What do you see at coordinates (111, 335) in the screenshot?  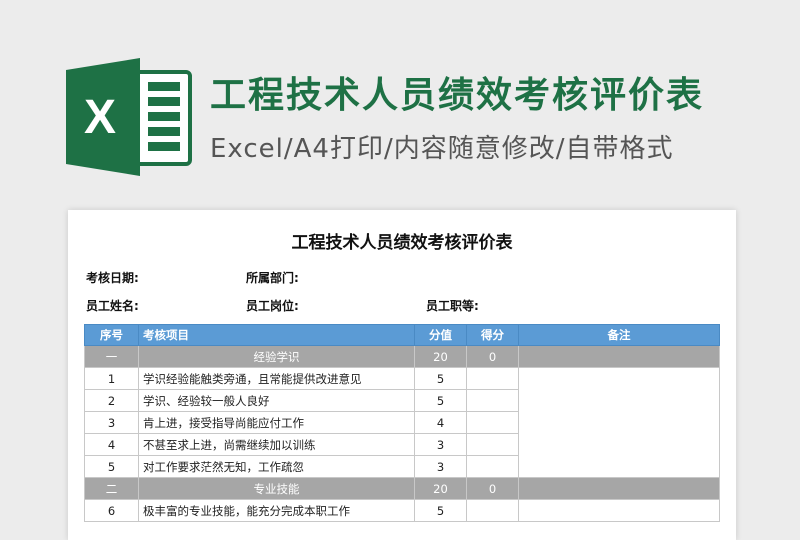 I see `header-no: 序号` at bounding box center [111, 335].